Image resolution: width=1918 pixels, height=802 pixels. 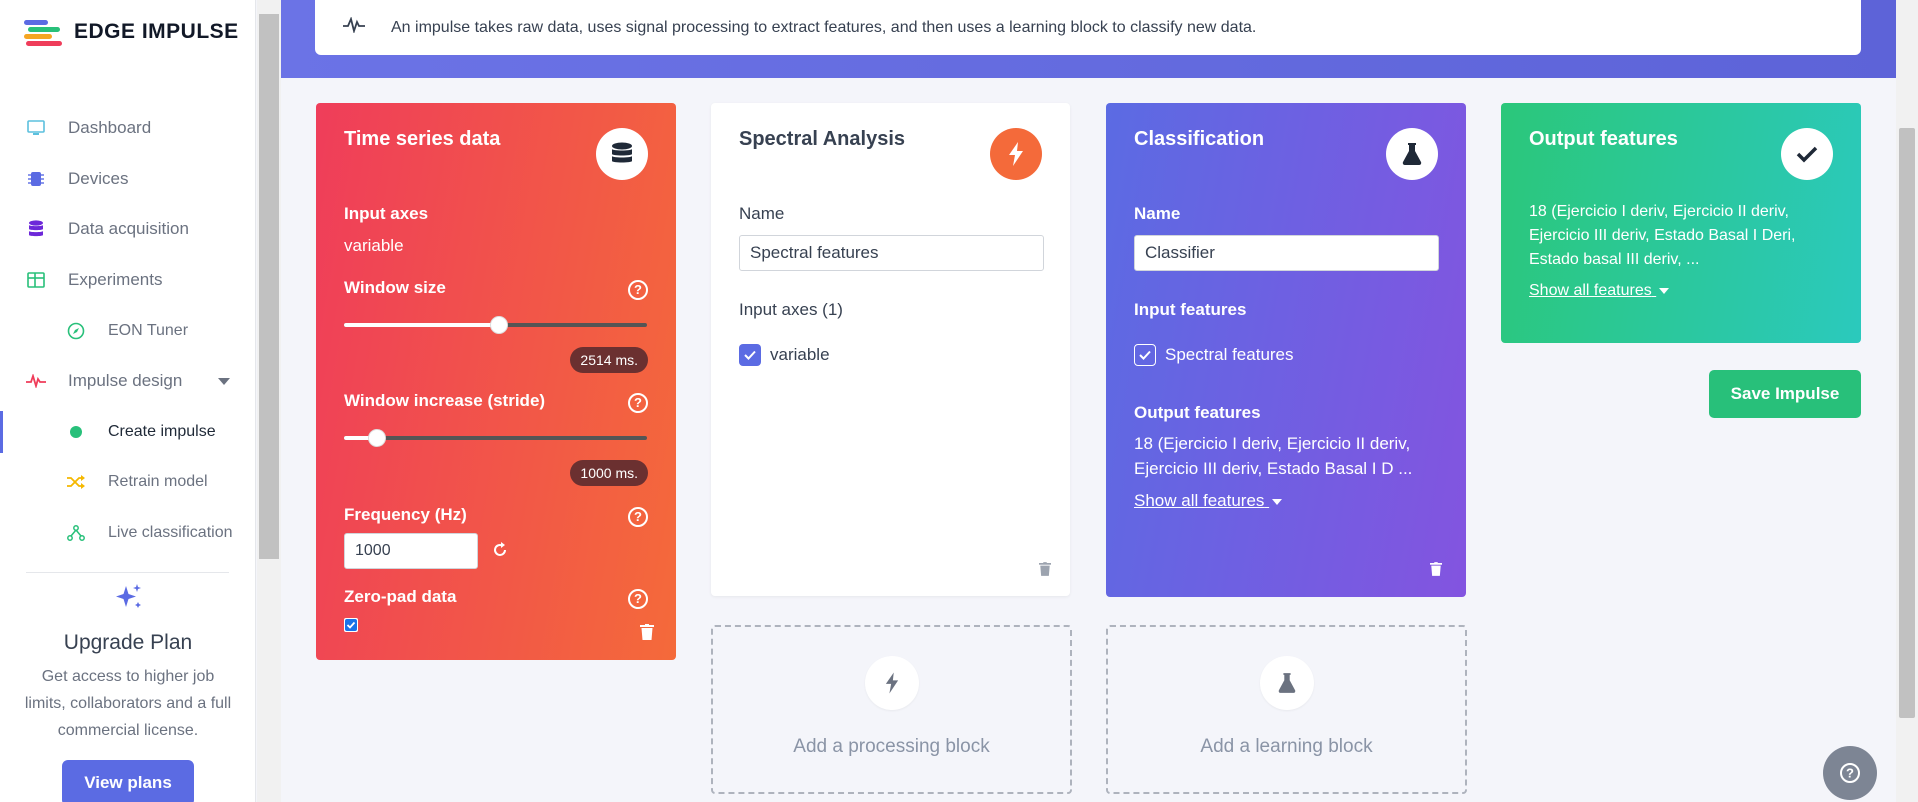 What do you see at coordinates (495, 438) in the screenshot?
I see `window-increase-slider` at bounding box center [495, 438].